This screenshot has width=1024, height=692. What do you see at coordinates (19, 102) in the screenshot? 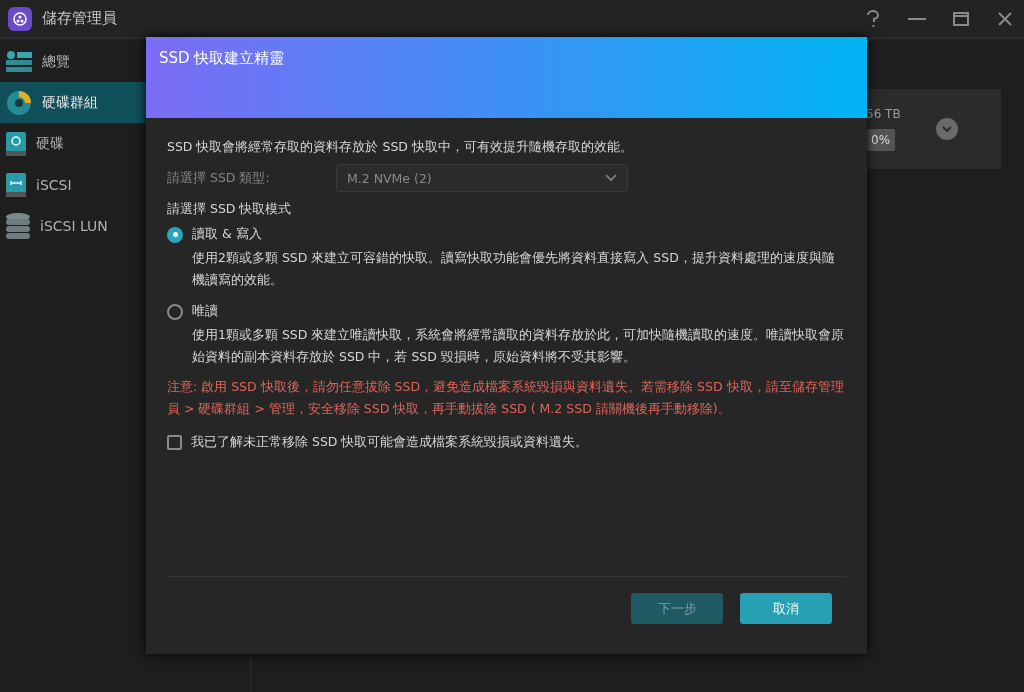
I see `disc-icon` at bounding box center [19, 102].